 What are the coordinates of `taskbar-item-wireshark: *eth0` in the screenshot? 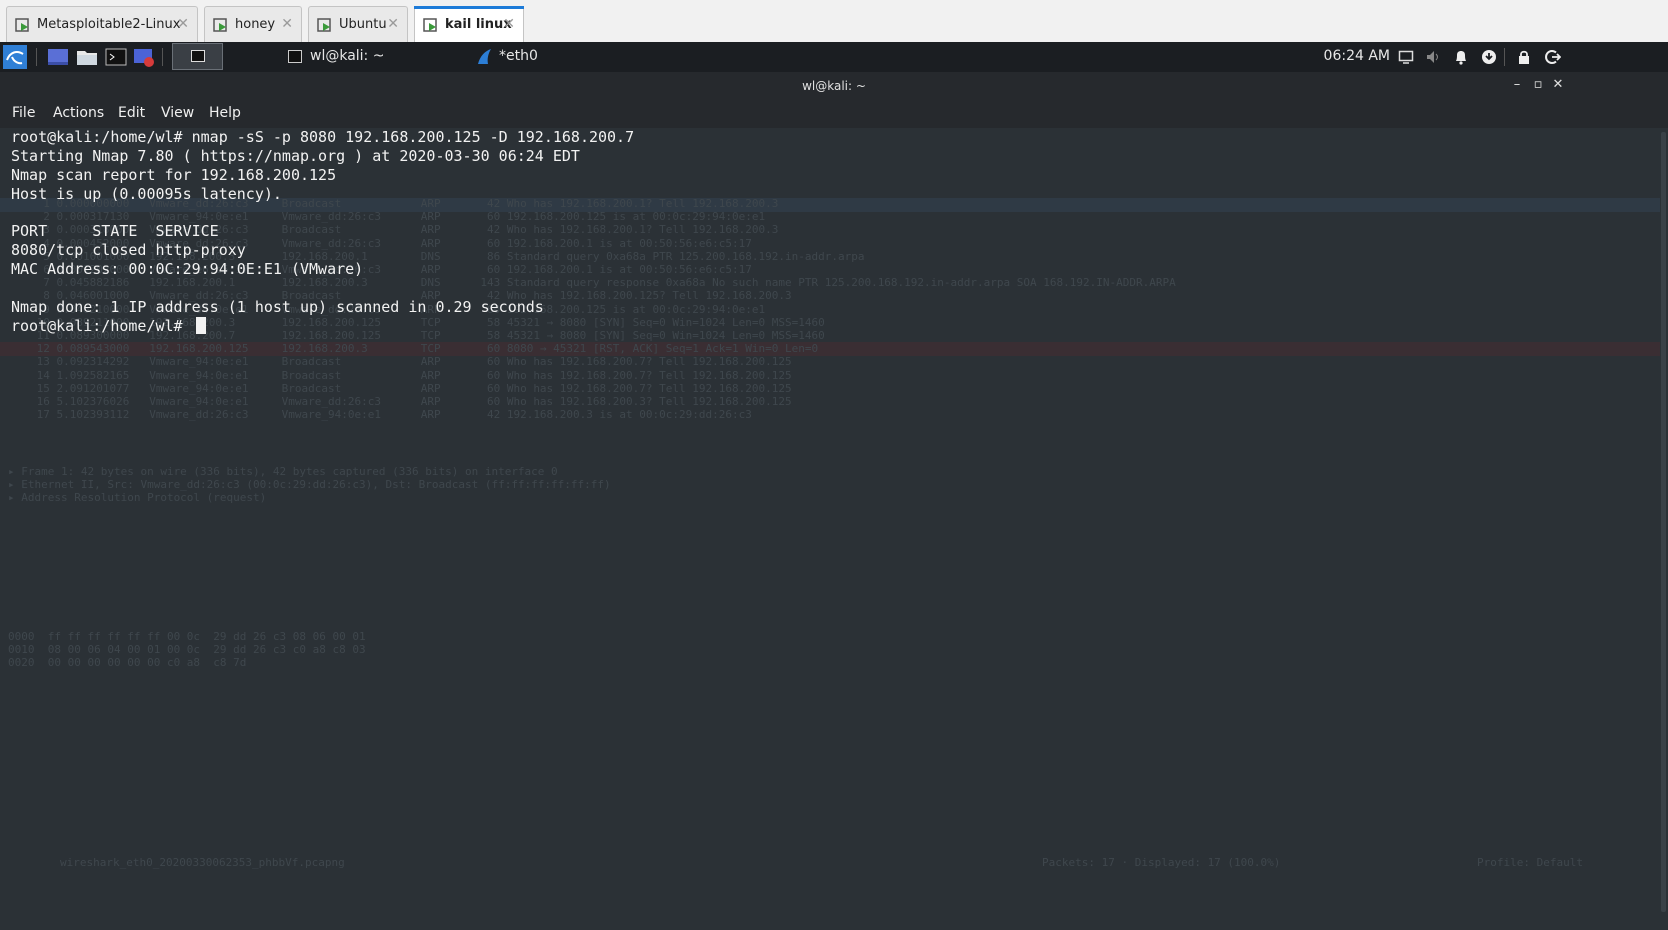 It's located at (561, 57).